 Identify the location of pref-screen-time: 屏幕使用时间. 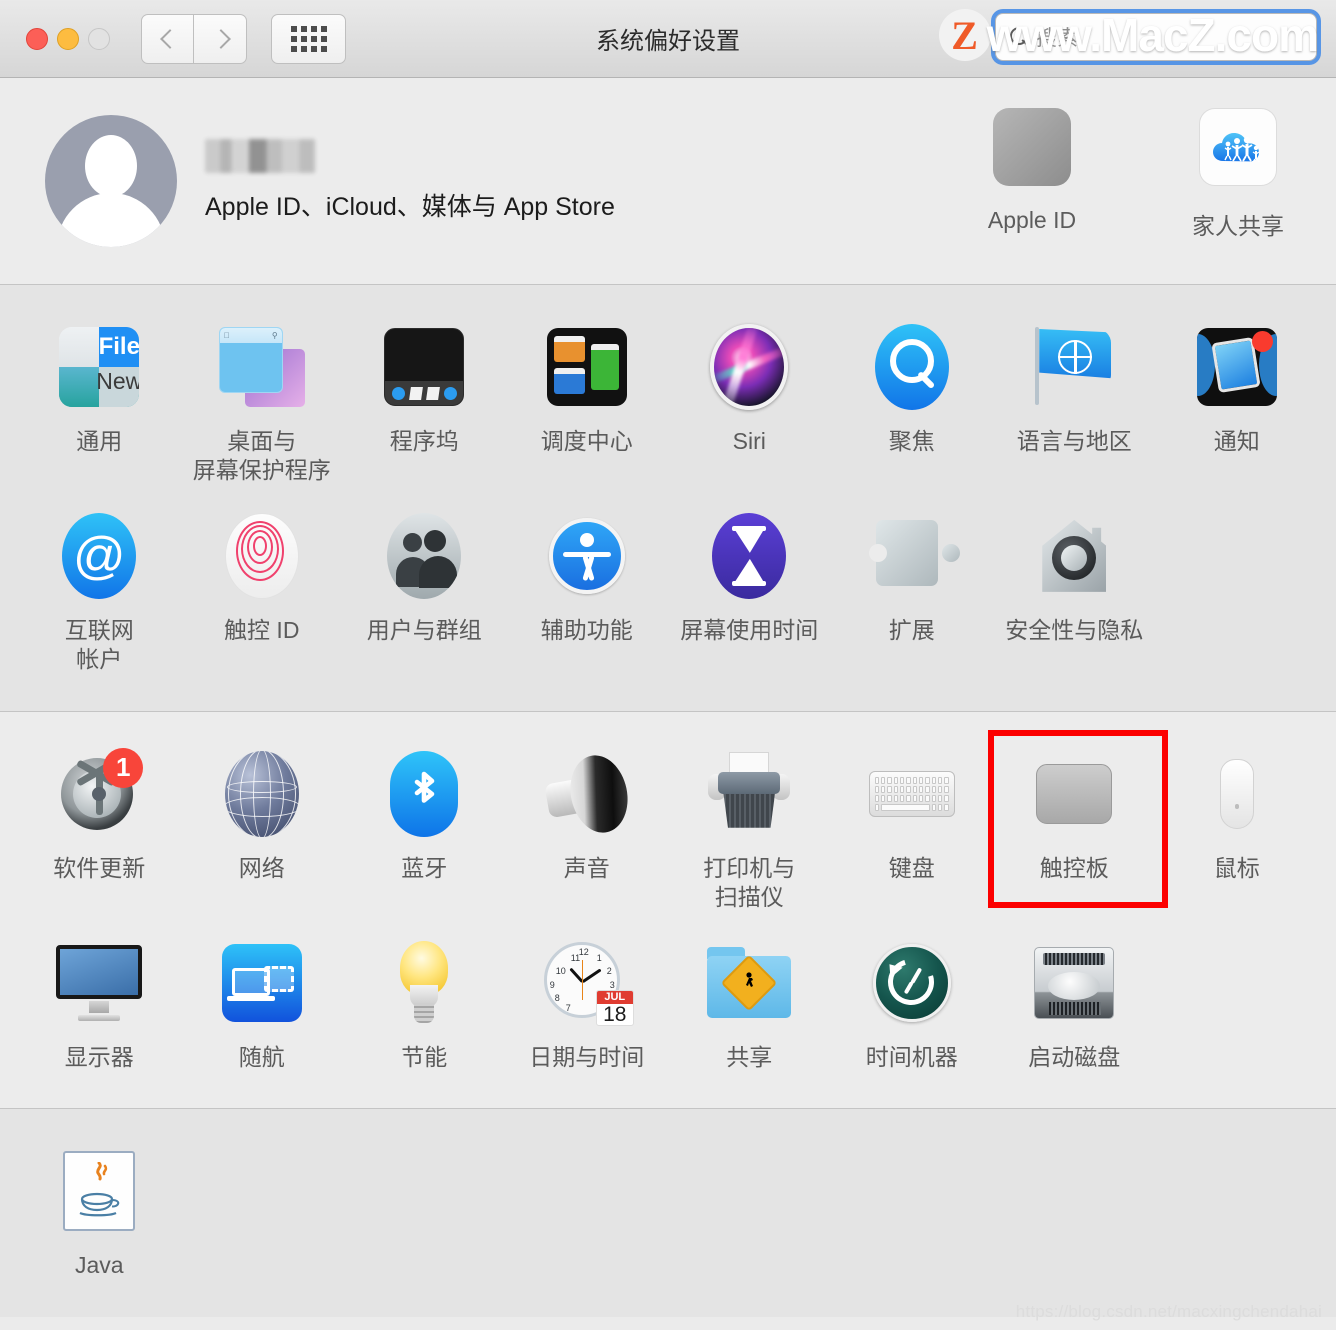
(749, 594).